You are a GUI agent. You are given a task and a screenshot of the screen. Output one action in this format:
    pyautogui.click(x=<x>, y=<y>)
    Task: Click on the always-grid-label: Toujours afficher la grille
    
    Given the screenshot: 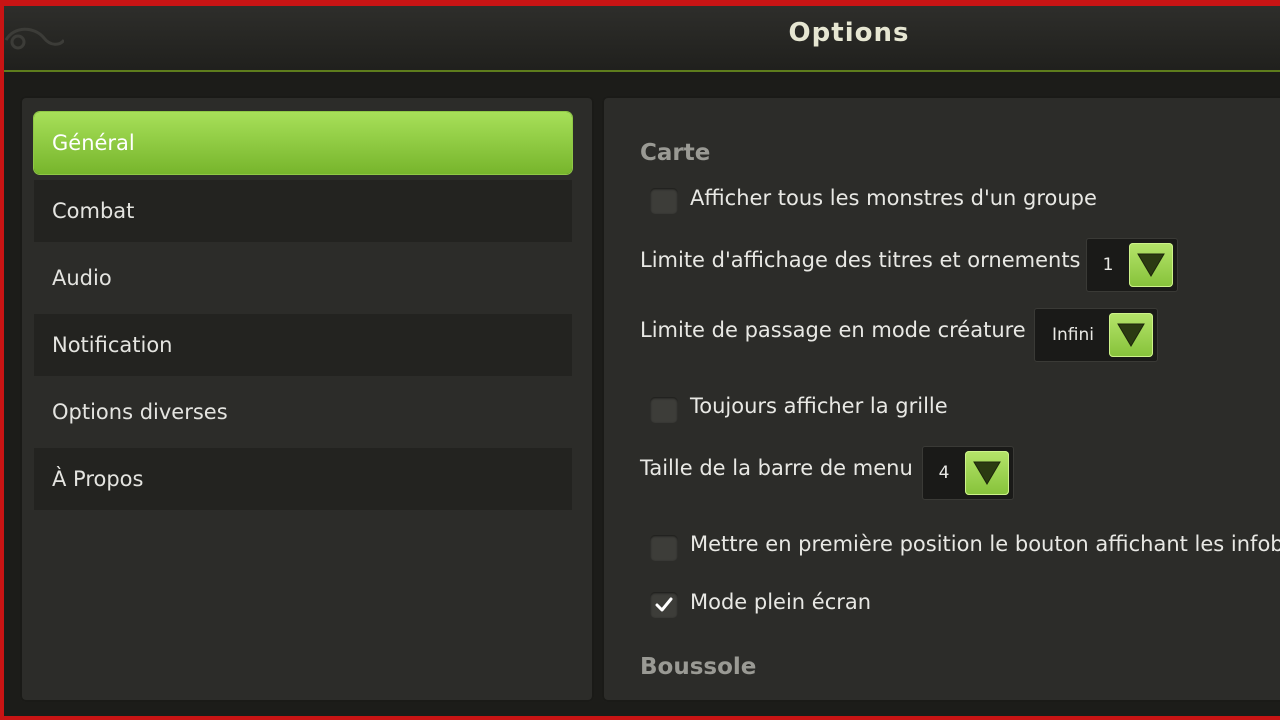 What is the action you would take?
    pyautogui.click(x=819, y=406)
    